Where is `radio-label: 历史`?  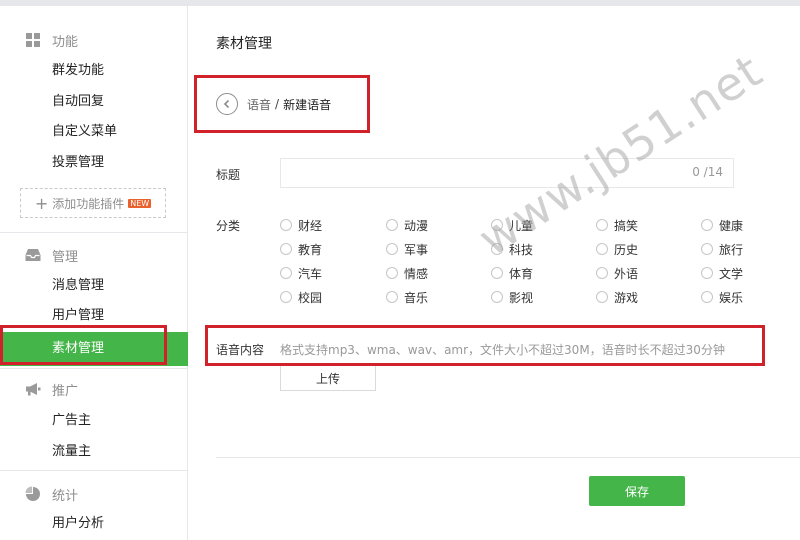 radio-label: 历史 is located at coordinates (626, 249).